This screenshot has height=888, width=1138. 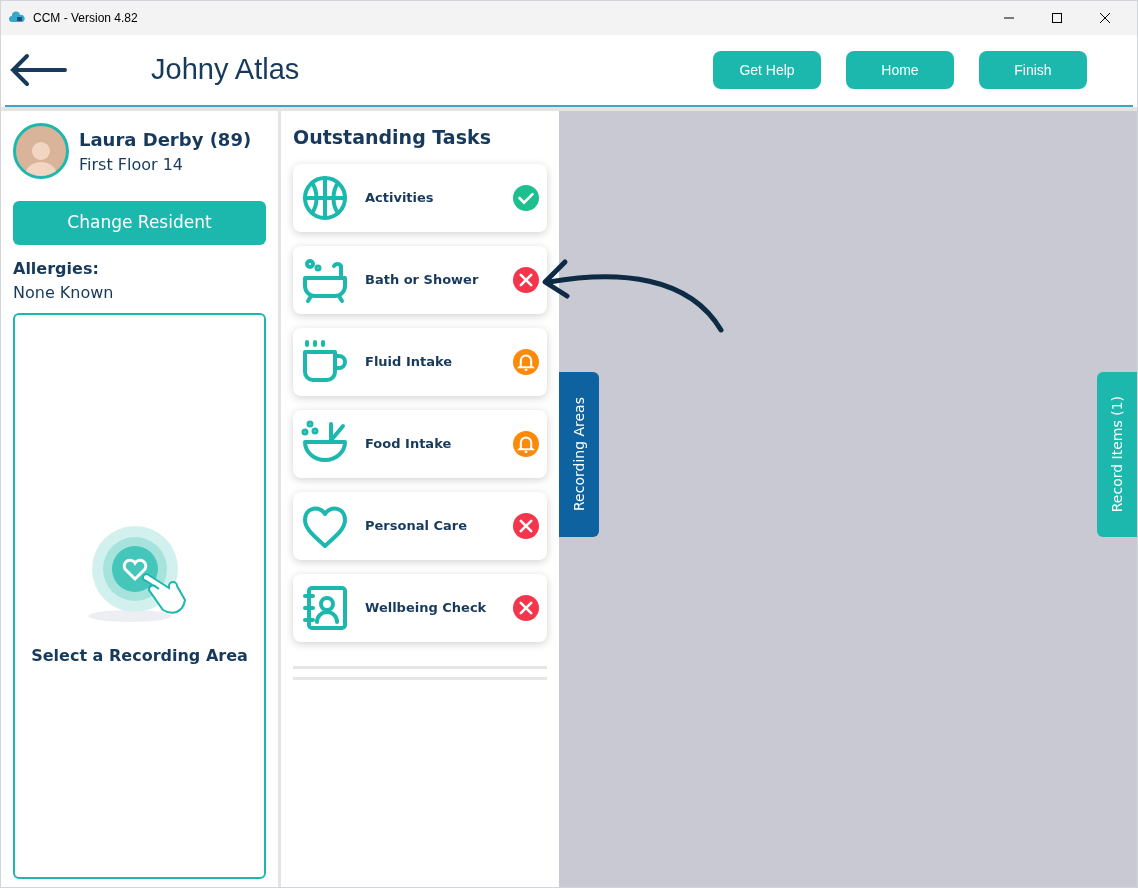 What do you see at coordinates (165, 139) in the screenshot?
I see `resident-name: Laura Derby (89)` at bounding box center [165, 139].